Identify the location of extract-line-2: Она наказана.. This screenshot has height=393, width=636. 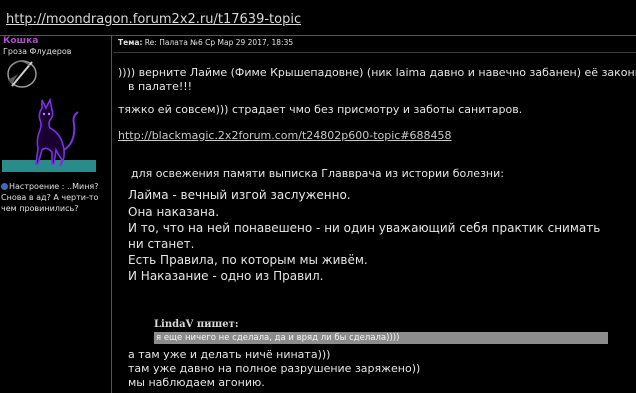
(174, 212).